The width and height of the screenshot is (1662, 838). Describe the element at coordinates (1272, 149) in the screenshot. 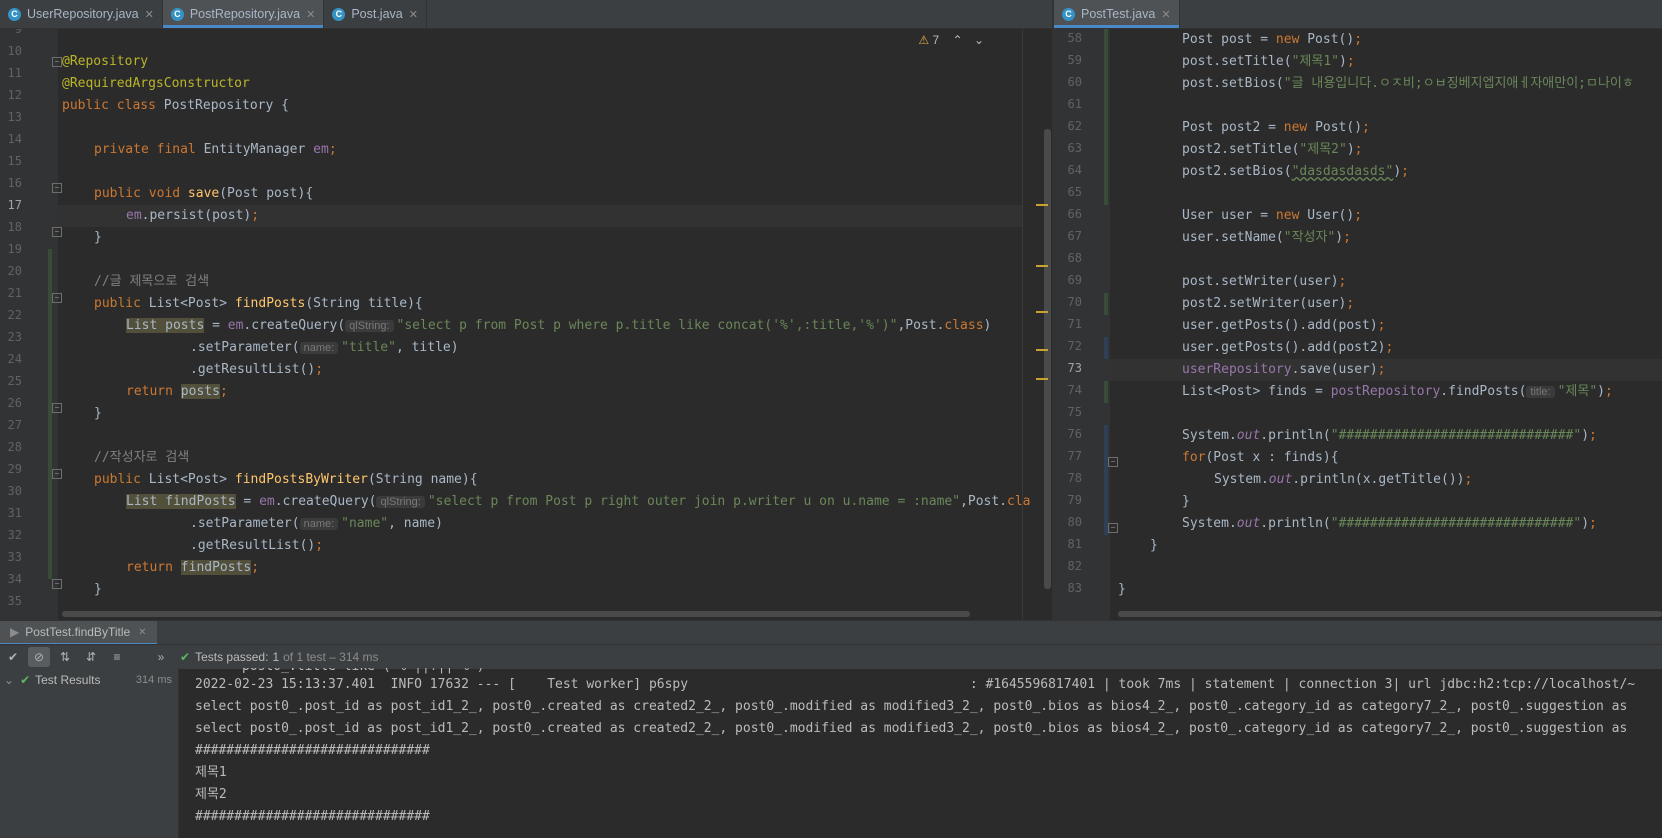

I see `code-line-63: post2.setTitle("제목2");` at that location.